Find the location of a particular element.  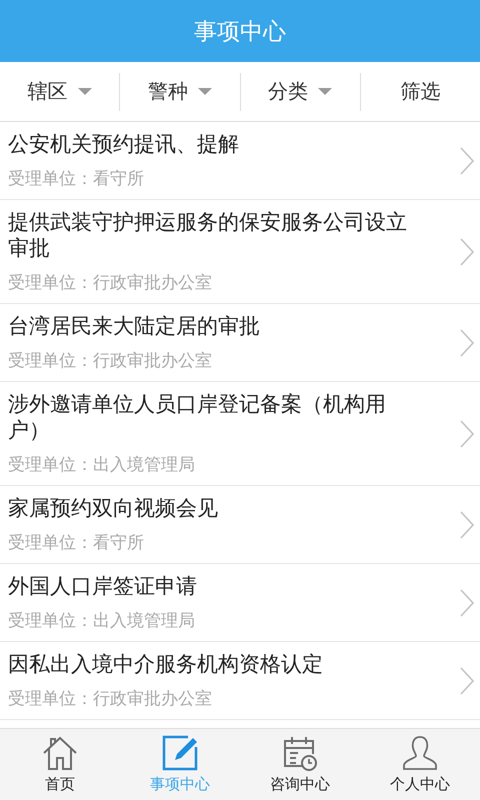

list-item: 涉外邀请单位人员口岸登记备案（机构用户） 受理单位：出入境管理局 is located at coordinates (240, 434).